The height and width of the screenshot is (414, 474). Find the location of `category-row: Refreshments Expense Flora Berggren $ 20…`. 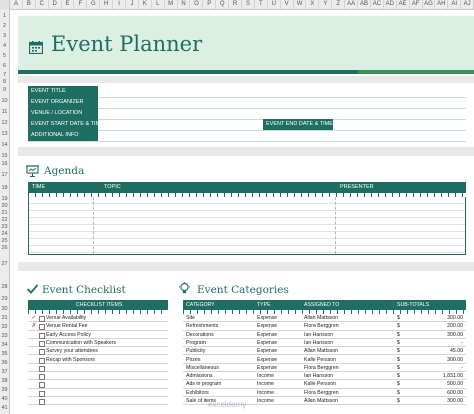

category-row: Refreshments Expense Flora Berggren $ 20… is located at coordinates (324, 326).